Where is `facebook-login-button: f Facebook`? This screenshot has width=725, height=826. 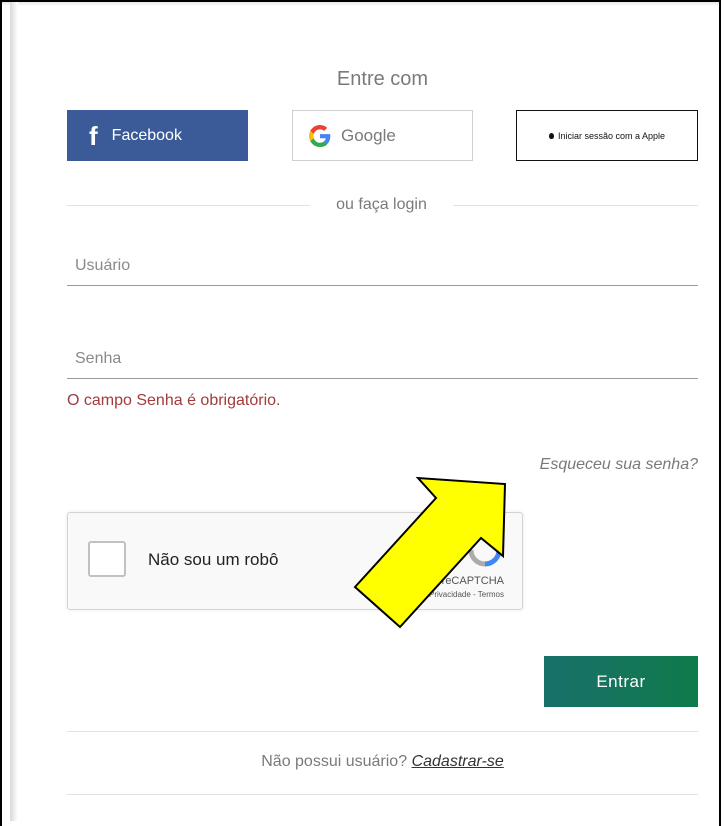
facebook-login-button: f Facebook is located at coordinates (157, 135).